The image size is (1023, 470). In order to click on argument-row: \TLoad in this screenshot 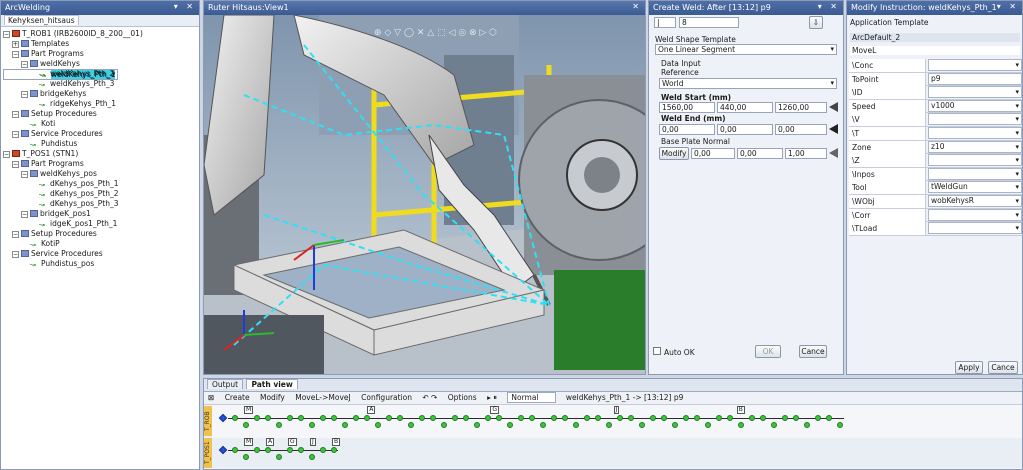, I will do `click(935, 229)`.